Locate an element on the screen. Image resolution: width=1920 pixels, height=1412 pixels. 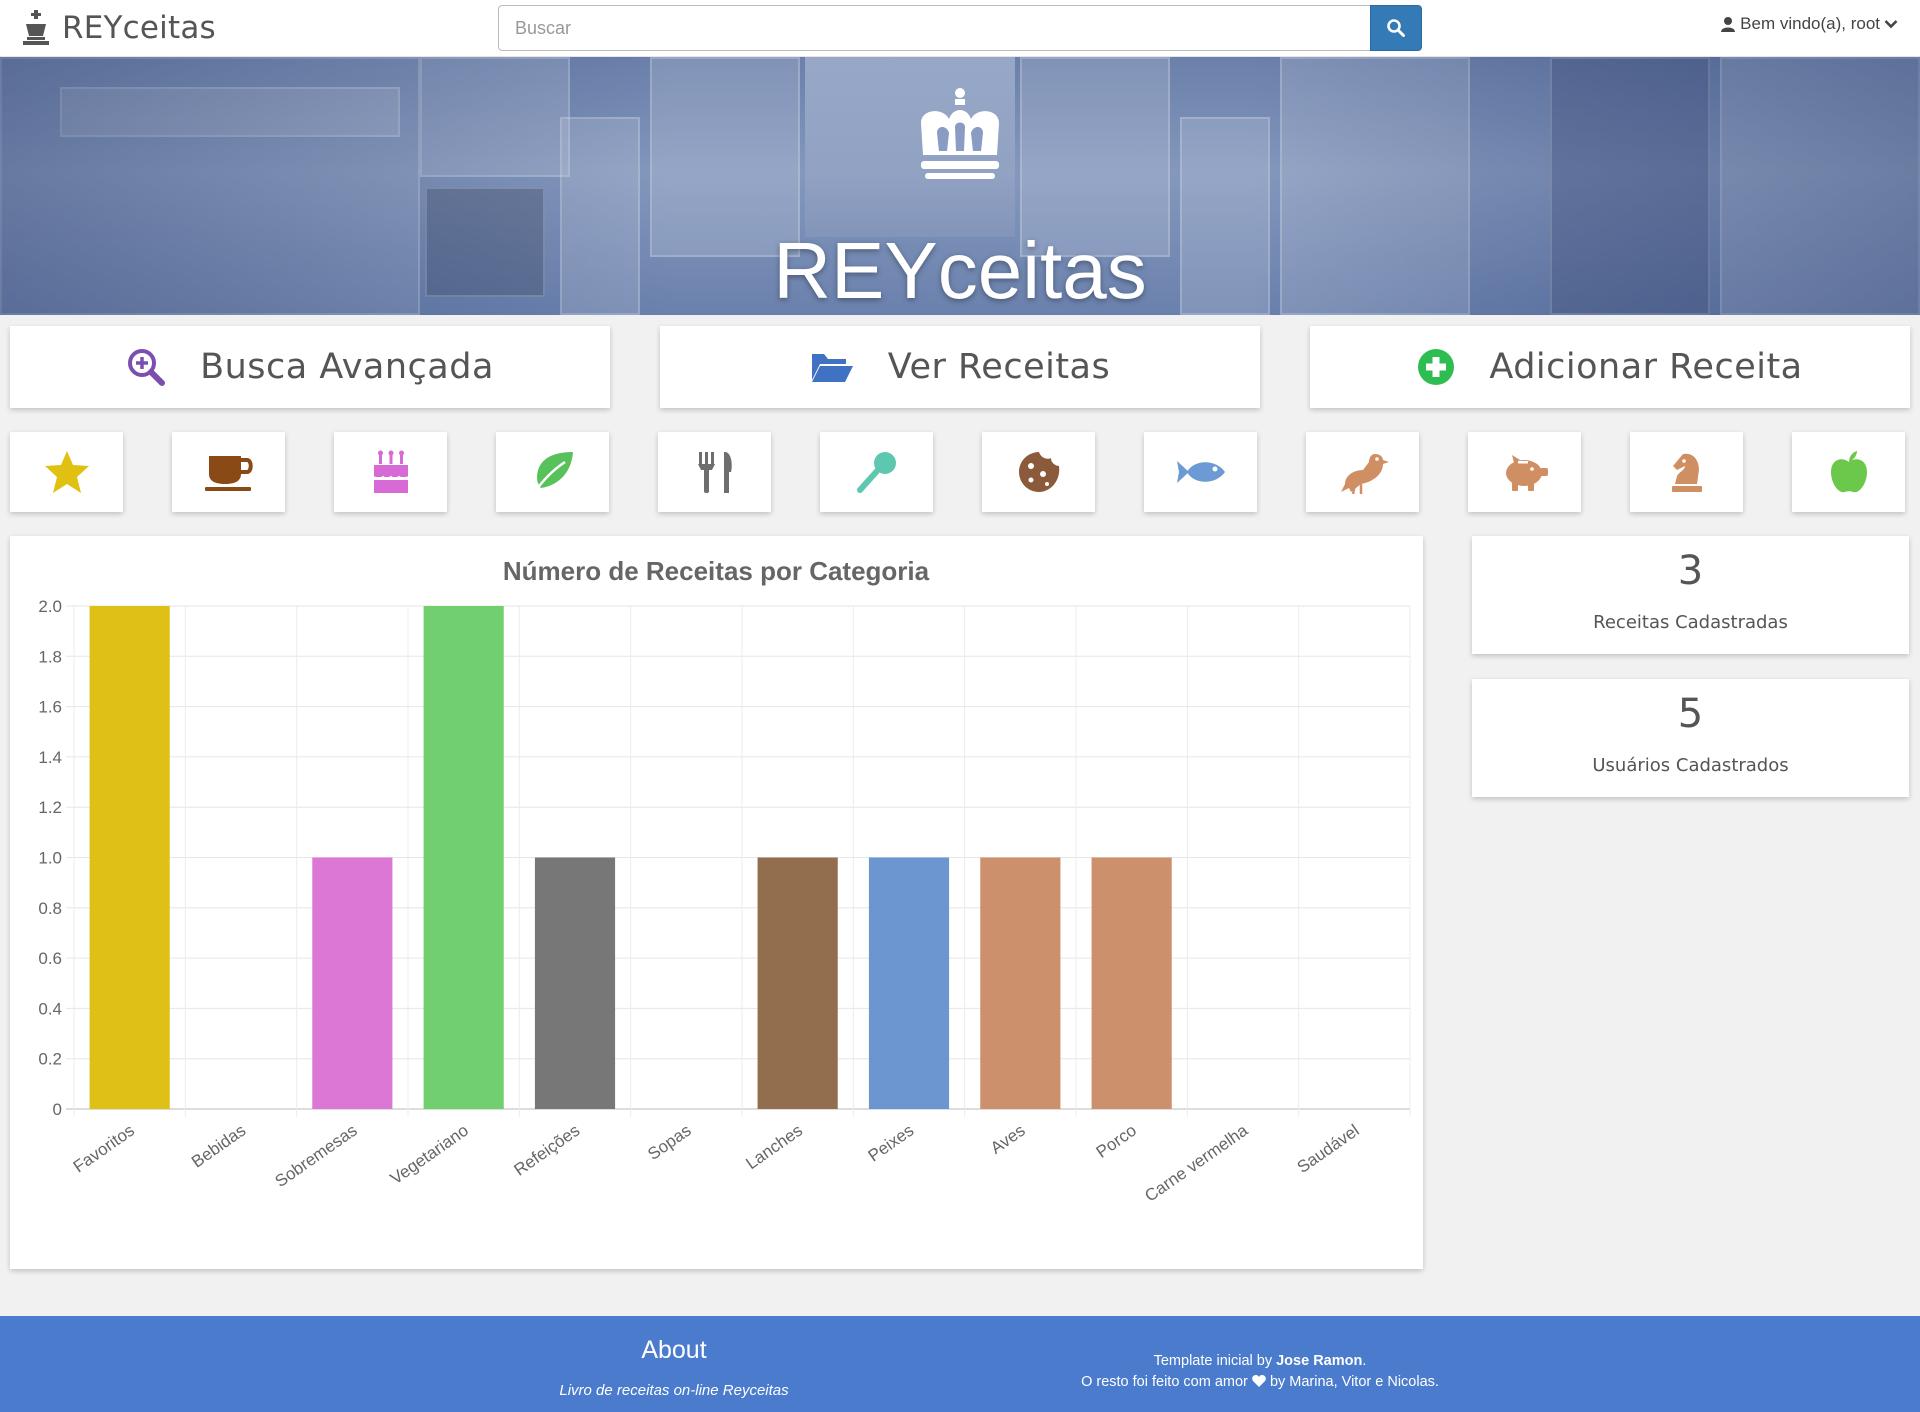
y-tick-label: 1.2 is located at coordinates (50, 807).